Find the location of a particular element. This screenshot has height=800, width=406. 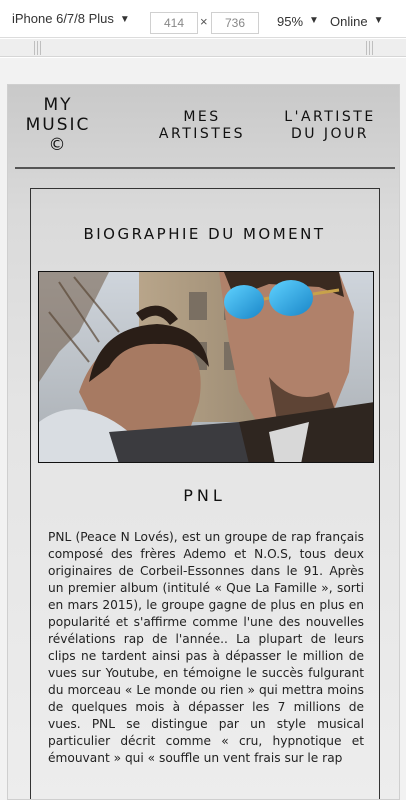

device-label: iPhone 6/7/8 Plus is located at coordinates (63, 18).